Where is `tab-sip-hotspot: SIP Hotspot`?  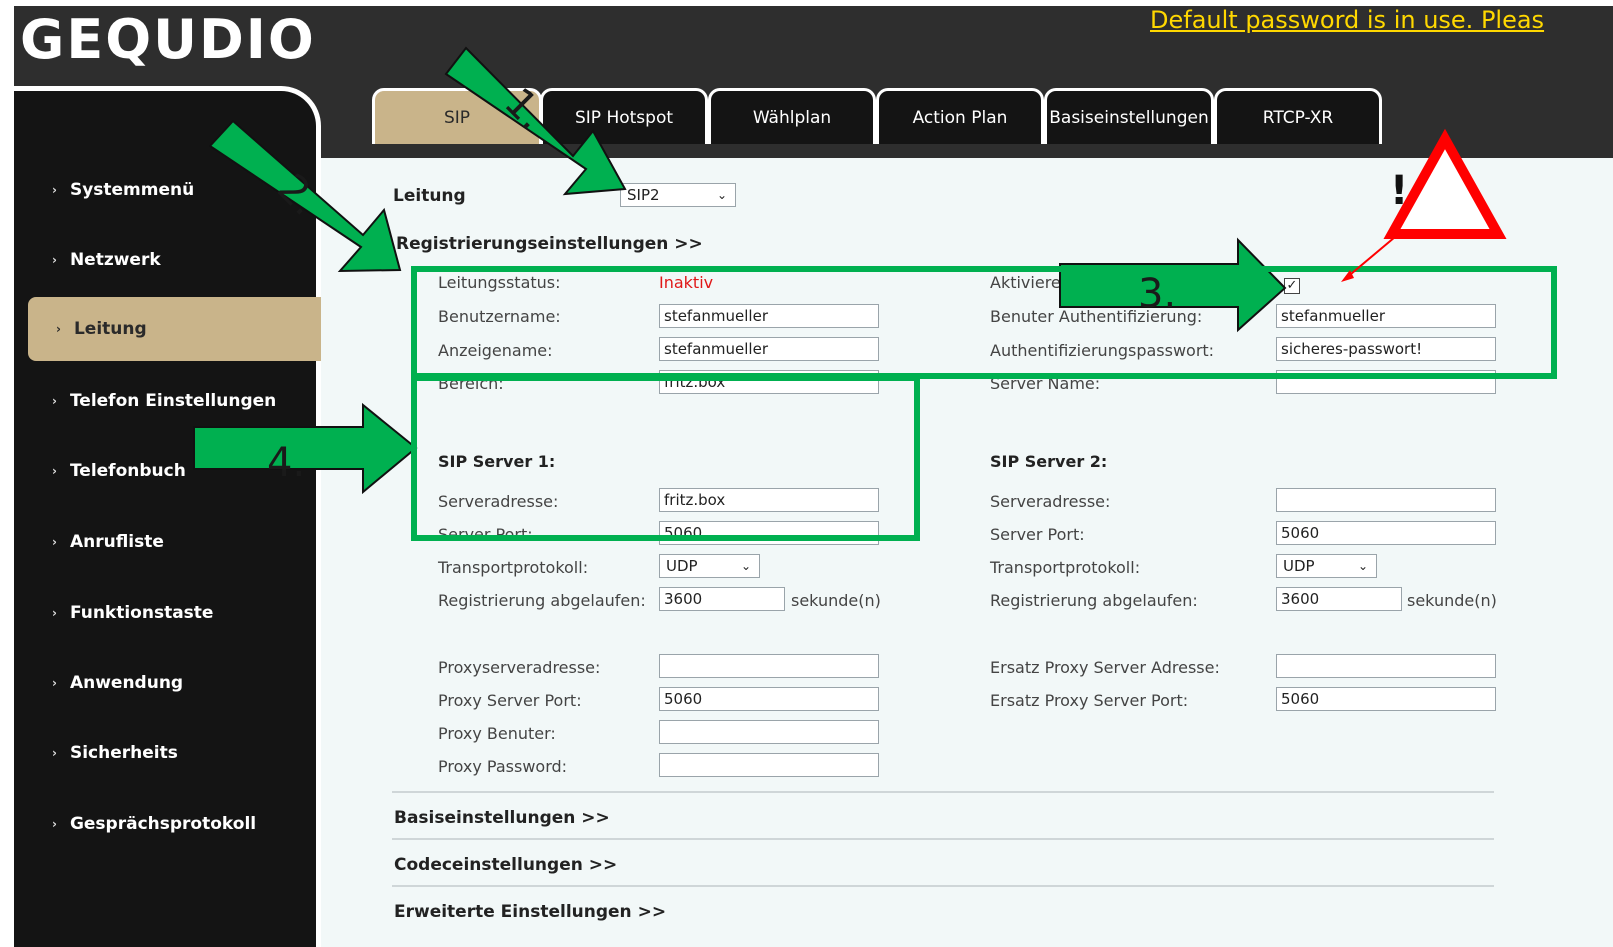
tab-sip-hotspot: SIP Hotspot is located at coordinates (624, 116).